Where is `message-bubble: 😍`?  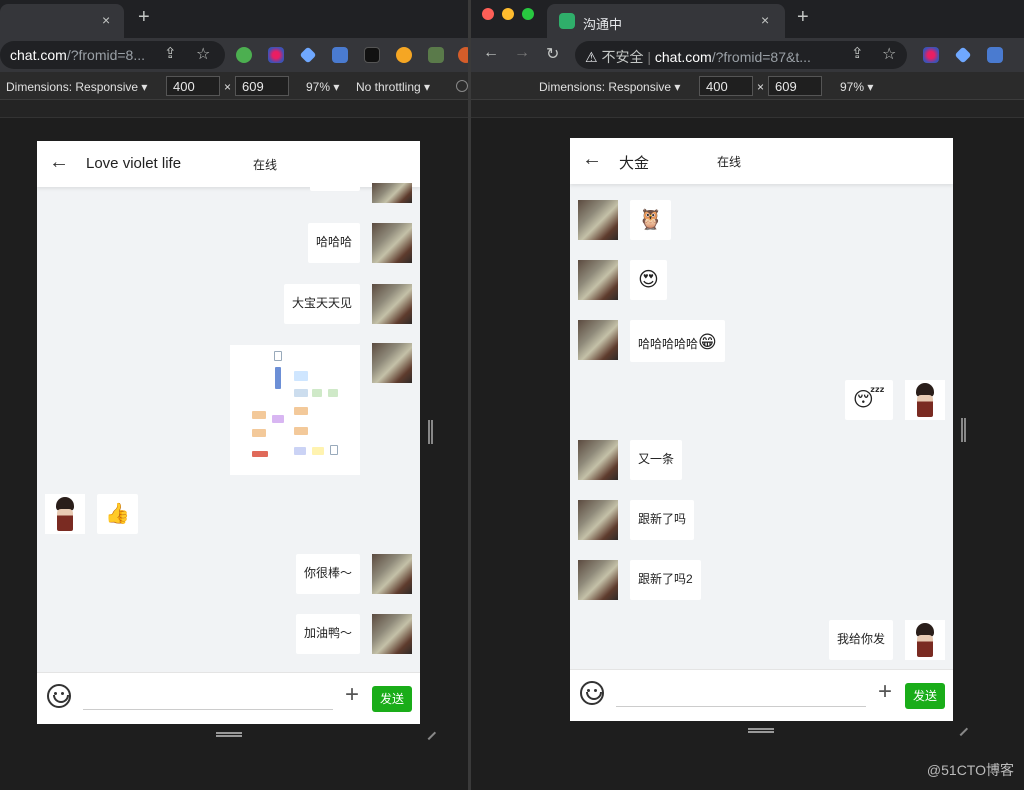
message-bubble: 😍 is located at coordinates (648, 280).